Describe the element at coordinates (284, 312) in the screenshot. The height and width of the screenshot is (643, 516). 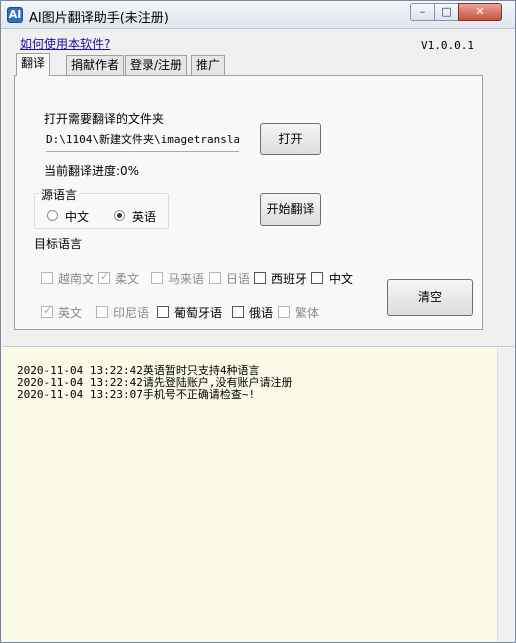
I see `checkbox-traditional` at that location.